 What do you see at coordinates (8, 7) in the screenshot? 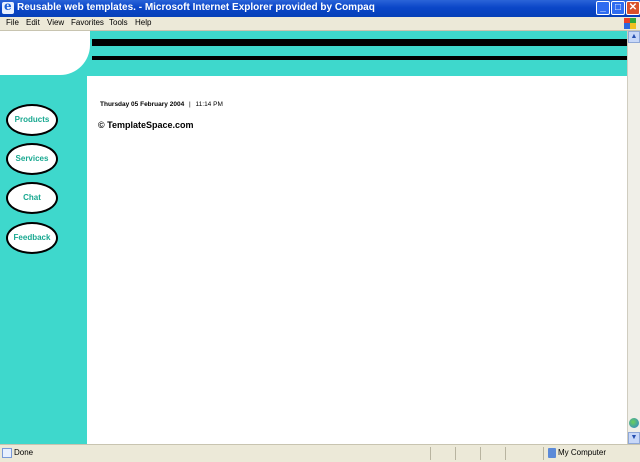
I see `ie-icon` at bounding box center [8, 7].